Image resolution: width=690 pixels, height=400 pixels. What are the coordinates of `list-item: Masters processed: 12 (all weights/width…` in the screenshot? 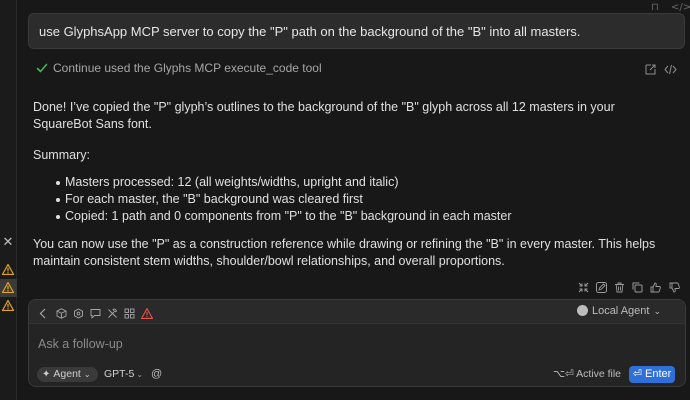 It's located at (272, 182).